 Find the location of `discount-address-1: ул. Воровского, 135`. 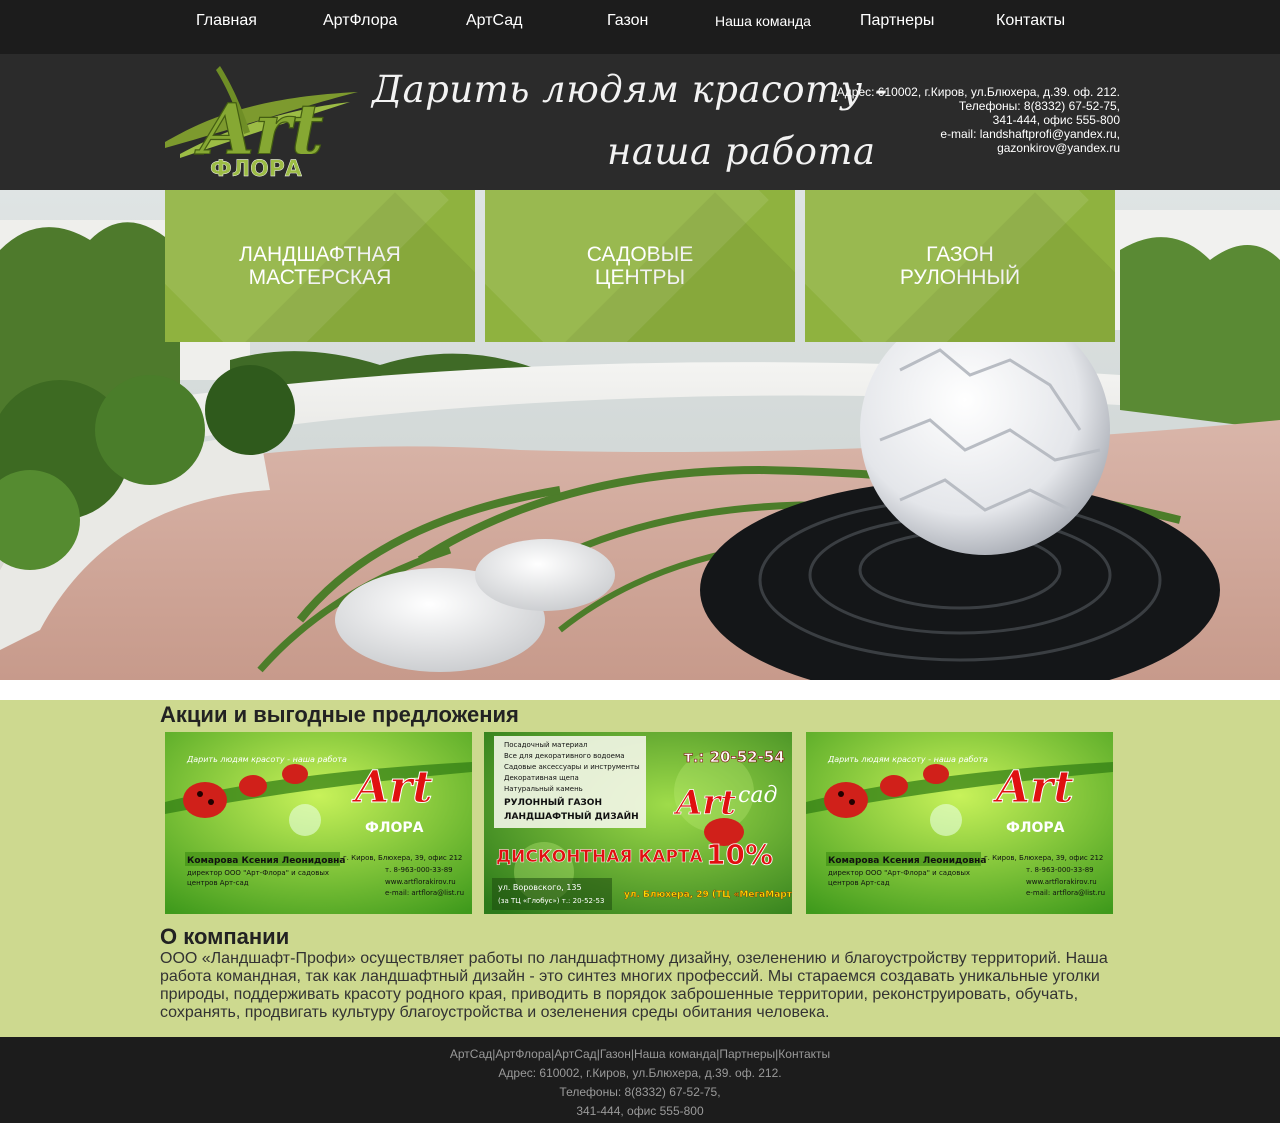

discount-address-1: ул. Воровского, 135 is located at coordinates (540, 887).